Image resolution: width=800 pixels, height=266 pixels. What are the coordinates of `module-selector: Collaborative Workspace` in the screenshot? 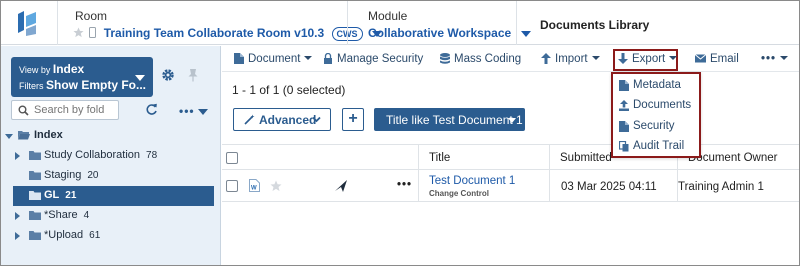 It's located at (449, 33).